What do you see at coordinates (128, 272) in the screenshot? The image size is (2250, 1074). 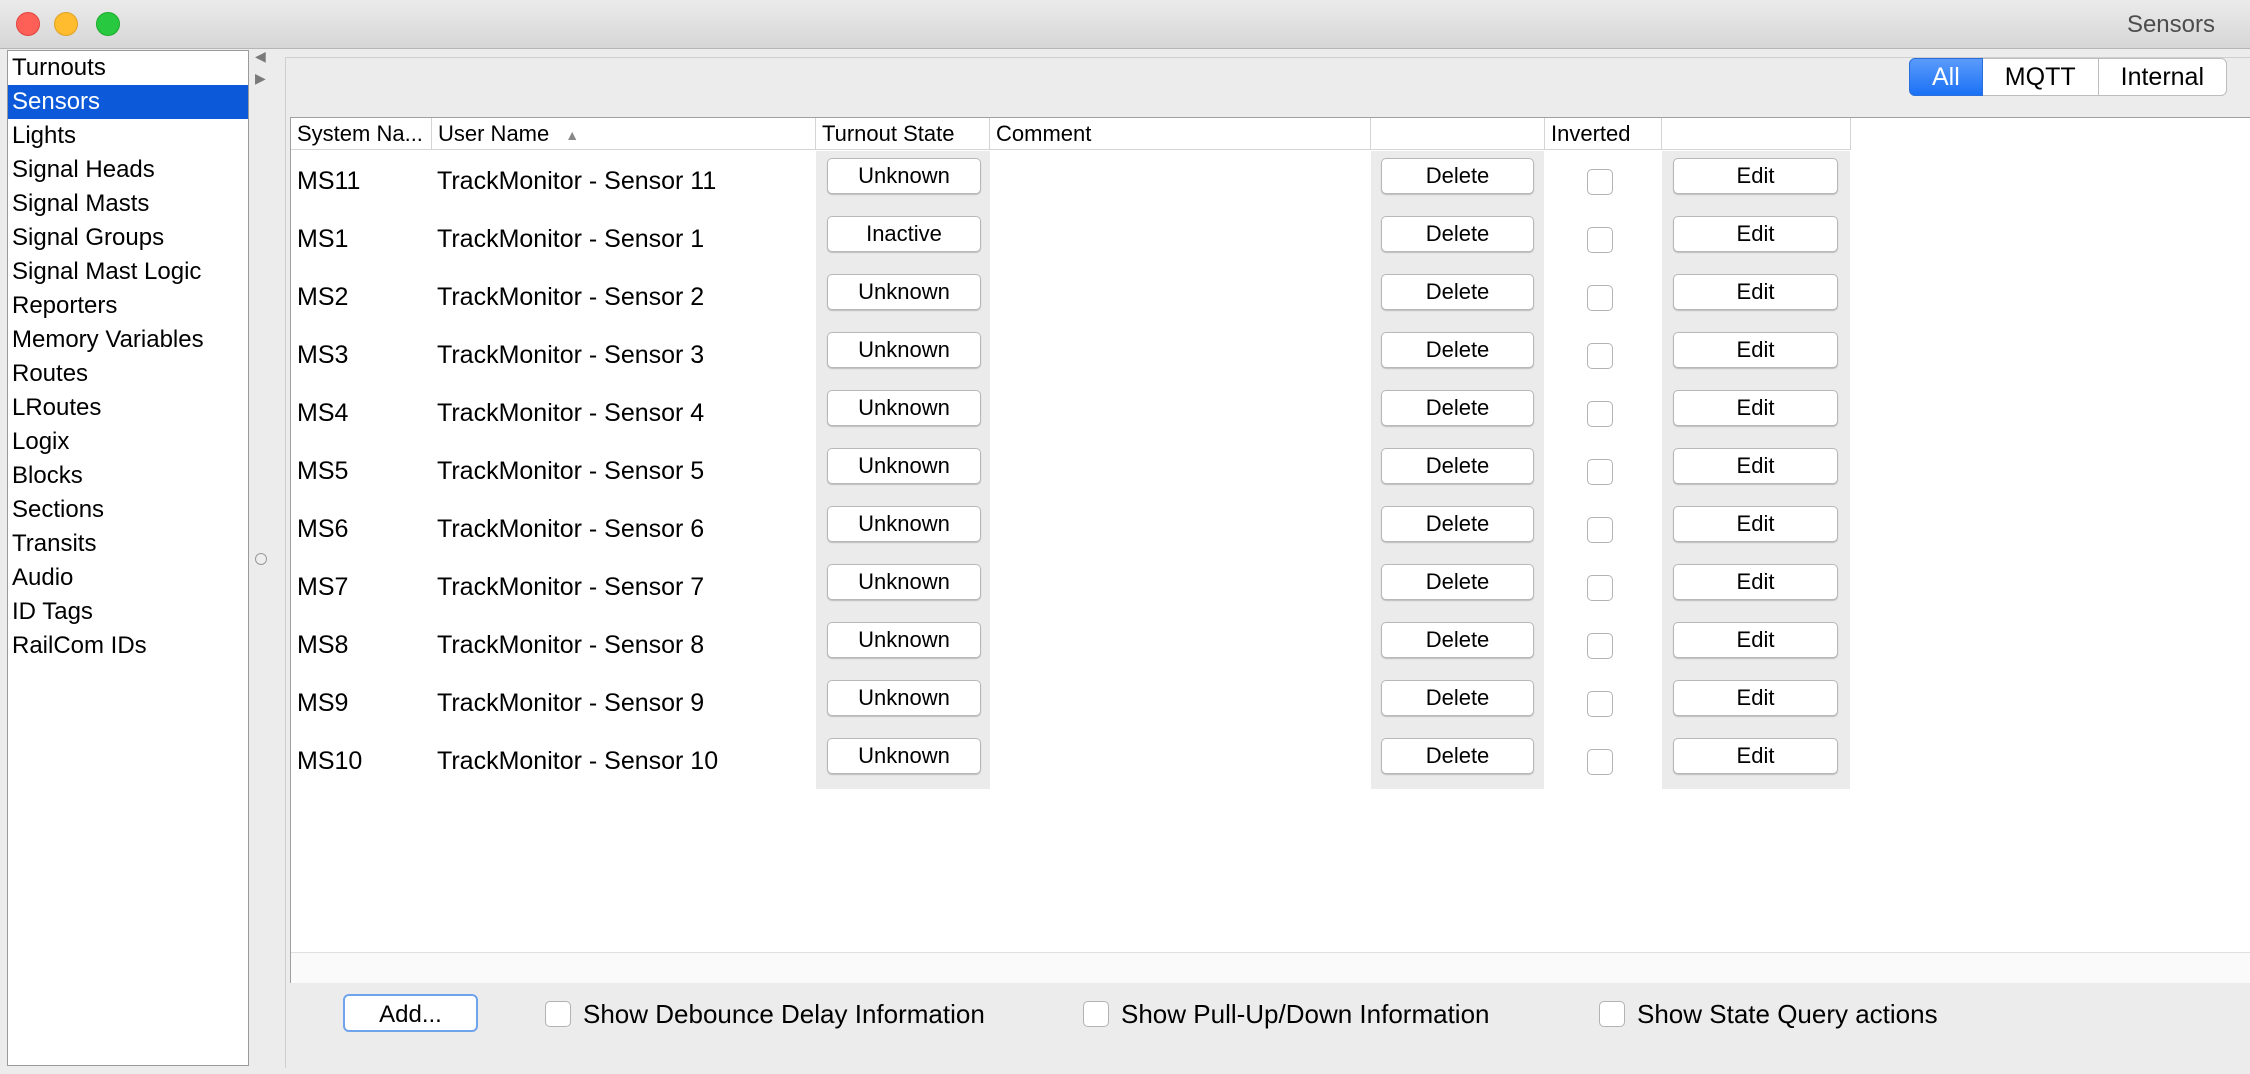 I see `sidebar-item-signal-mast-logic: Signal Mast Logic` at bounding box center [128, 272].